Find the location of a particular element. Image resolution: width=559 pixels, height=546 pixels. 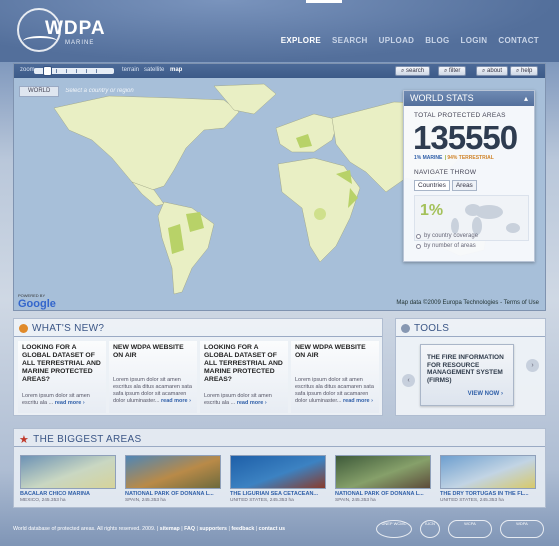

tools-title: TOOLS is located at coordinates (425, 328).